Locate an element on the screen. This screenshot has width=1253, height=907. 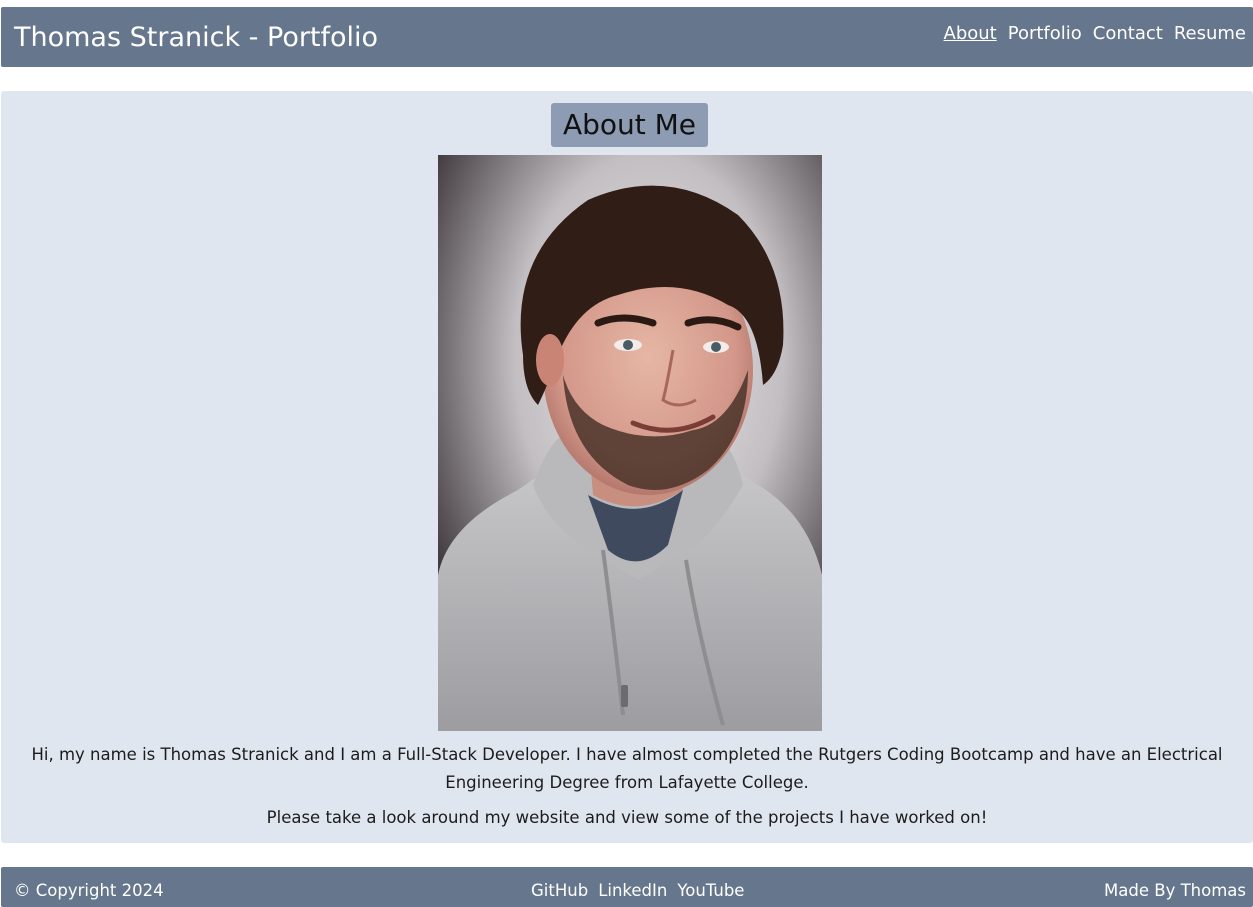
nav-link-resume: Resume is located at coordinates (1210, 34).